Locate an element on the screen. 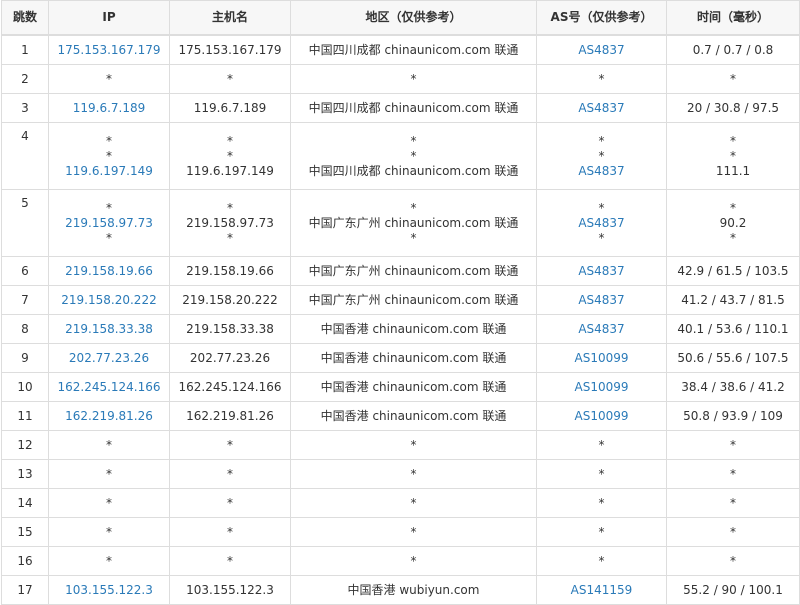 The width and height of the screenshot is (800, 605). region-cell: * * 中国四川成都 chinaunicom.com 联通 is located at coordinates (413, 156).